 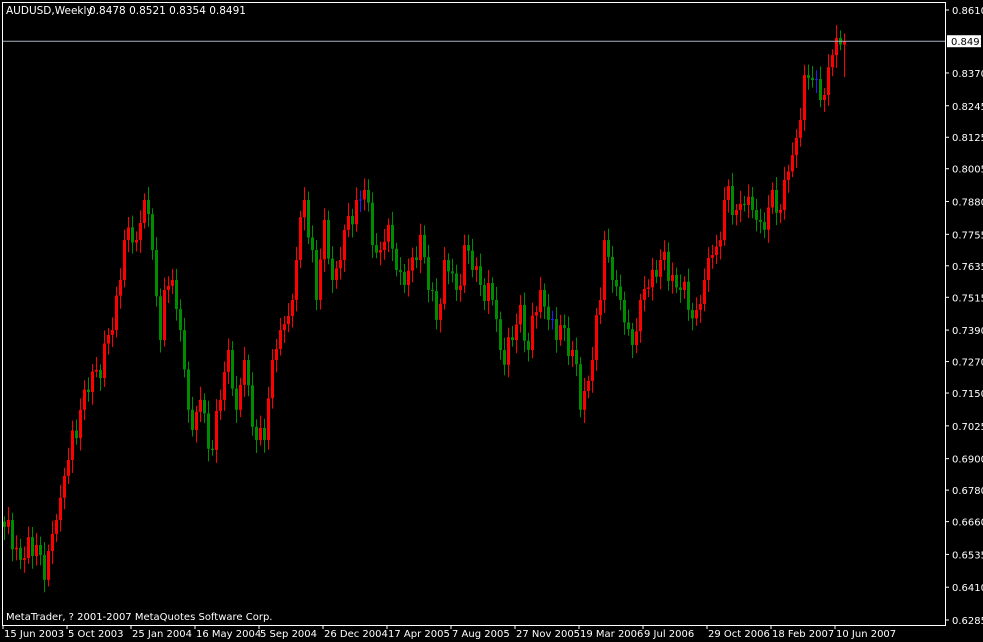 I want to click on price-tick-label: 0.6780, so click(x=967, y=491).